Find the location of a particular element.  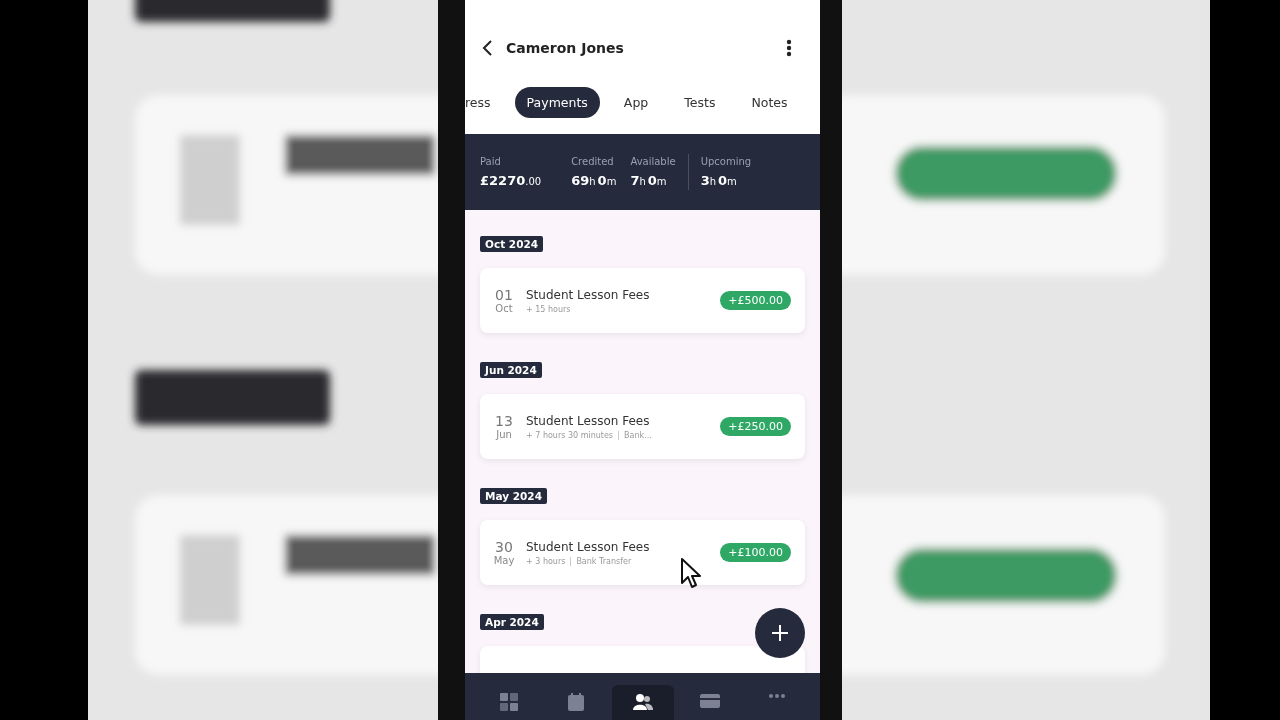

stat-value: 3h0m is located at coordinates (719, 180).